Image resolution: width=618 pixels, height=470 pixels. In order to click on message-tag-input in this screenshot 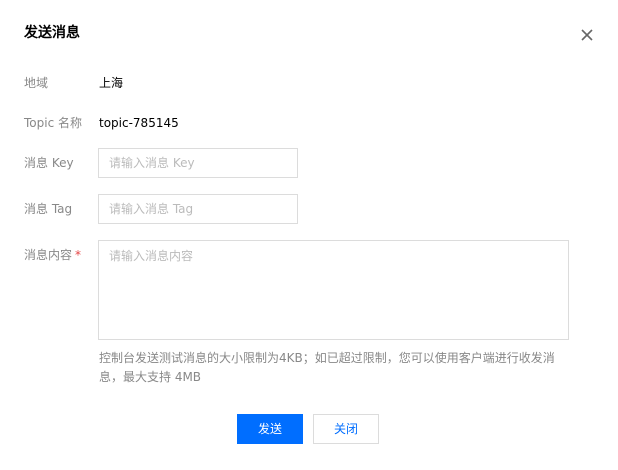, I will do `click(198, 209)`.